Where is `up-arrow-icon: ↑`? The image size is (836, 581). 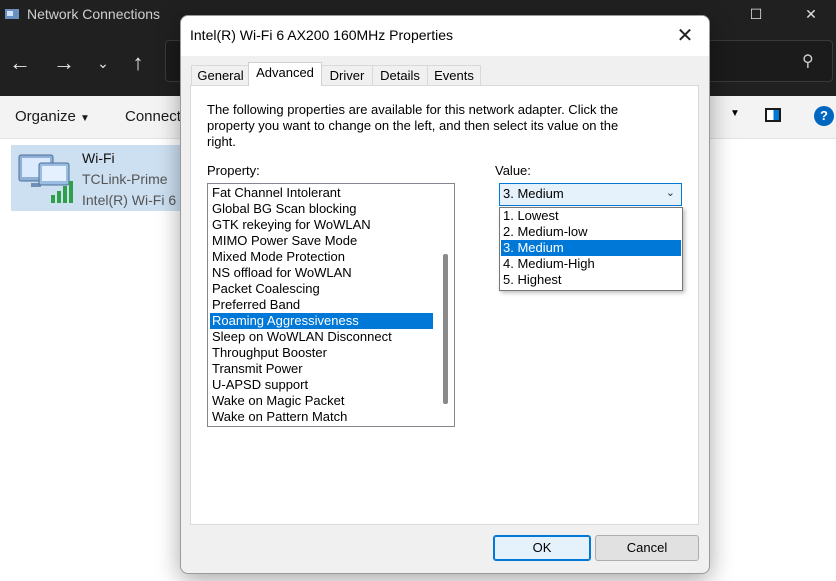
up-arrow-icon: ↑ is located at coordinates (138, 64).